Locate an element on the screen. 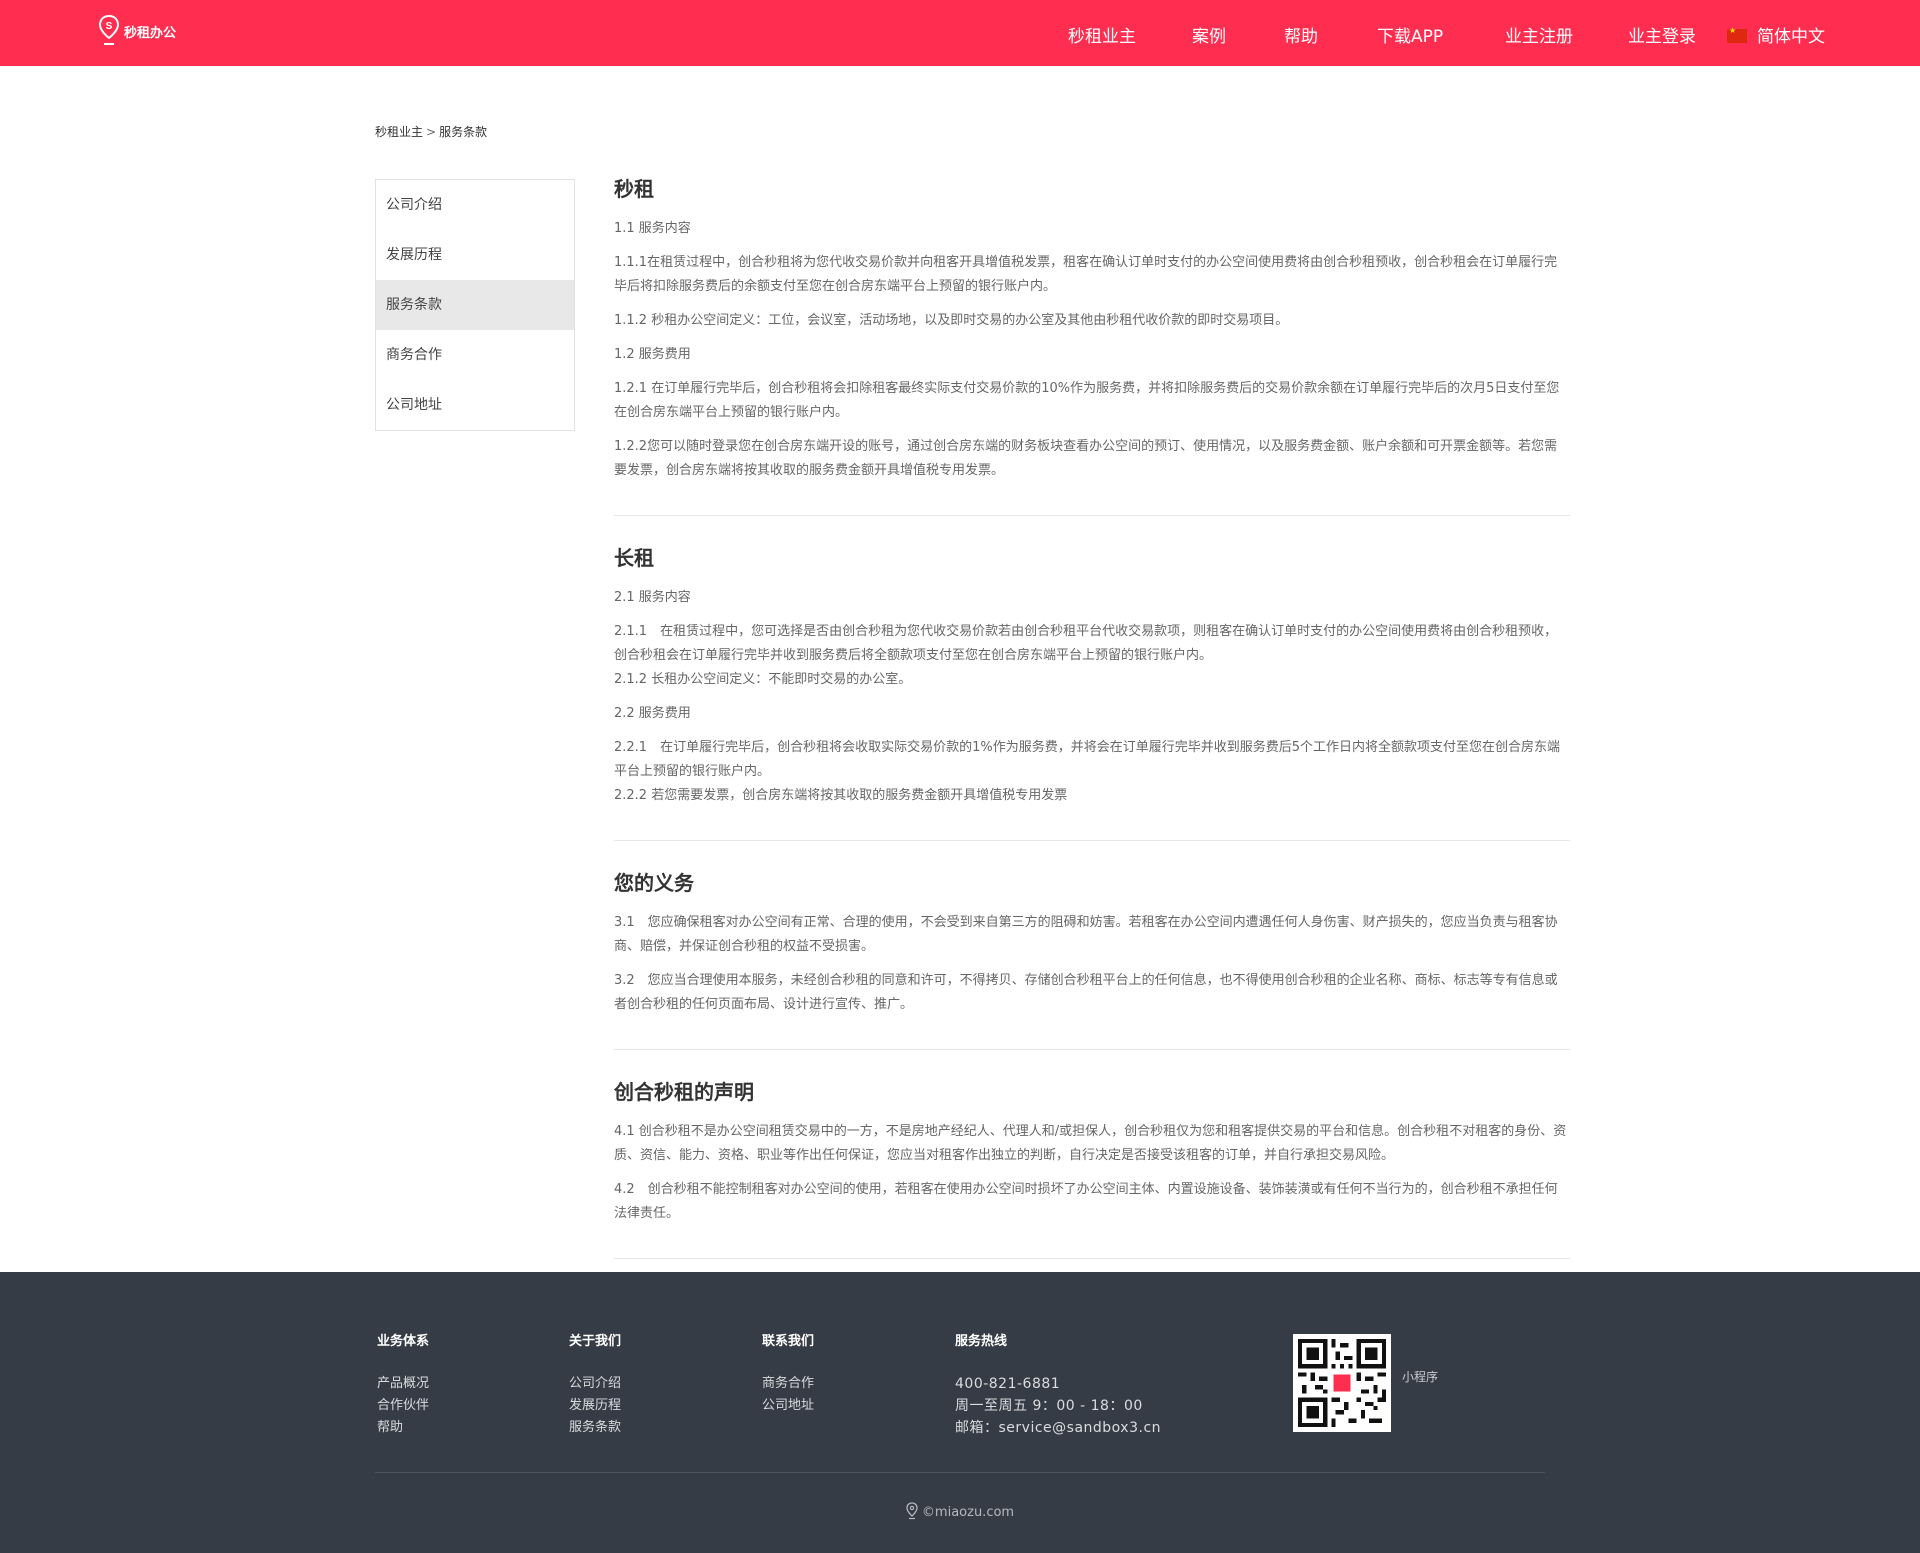  footer-link-help: 帮助 is located at coordinates (403, 1428).